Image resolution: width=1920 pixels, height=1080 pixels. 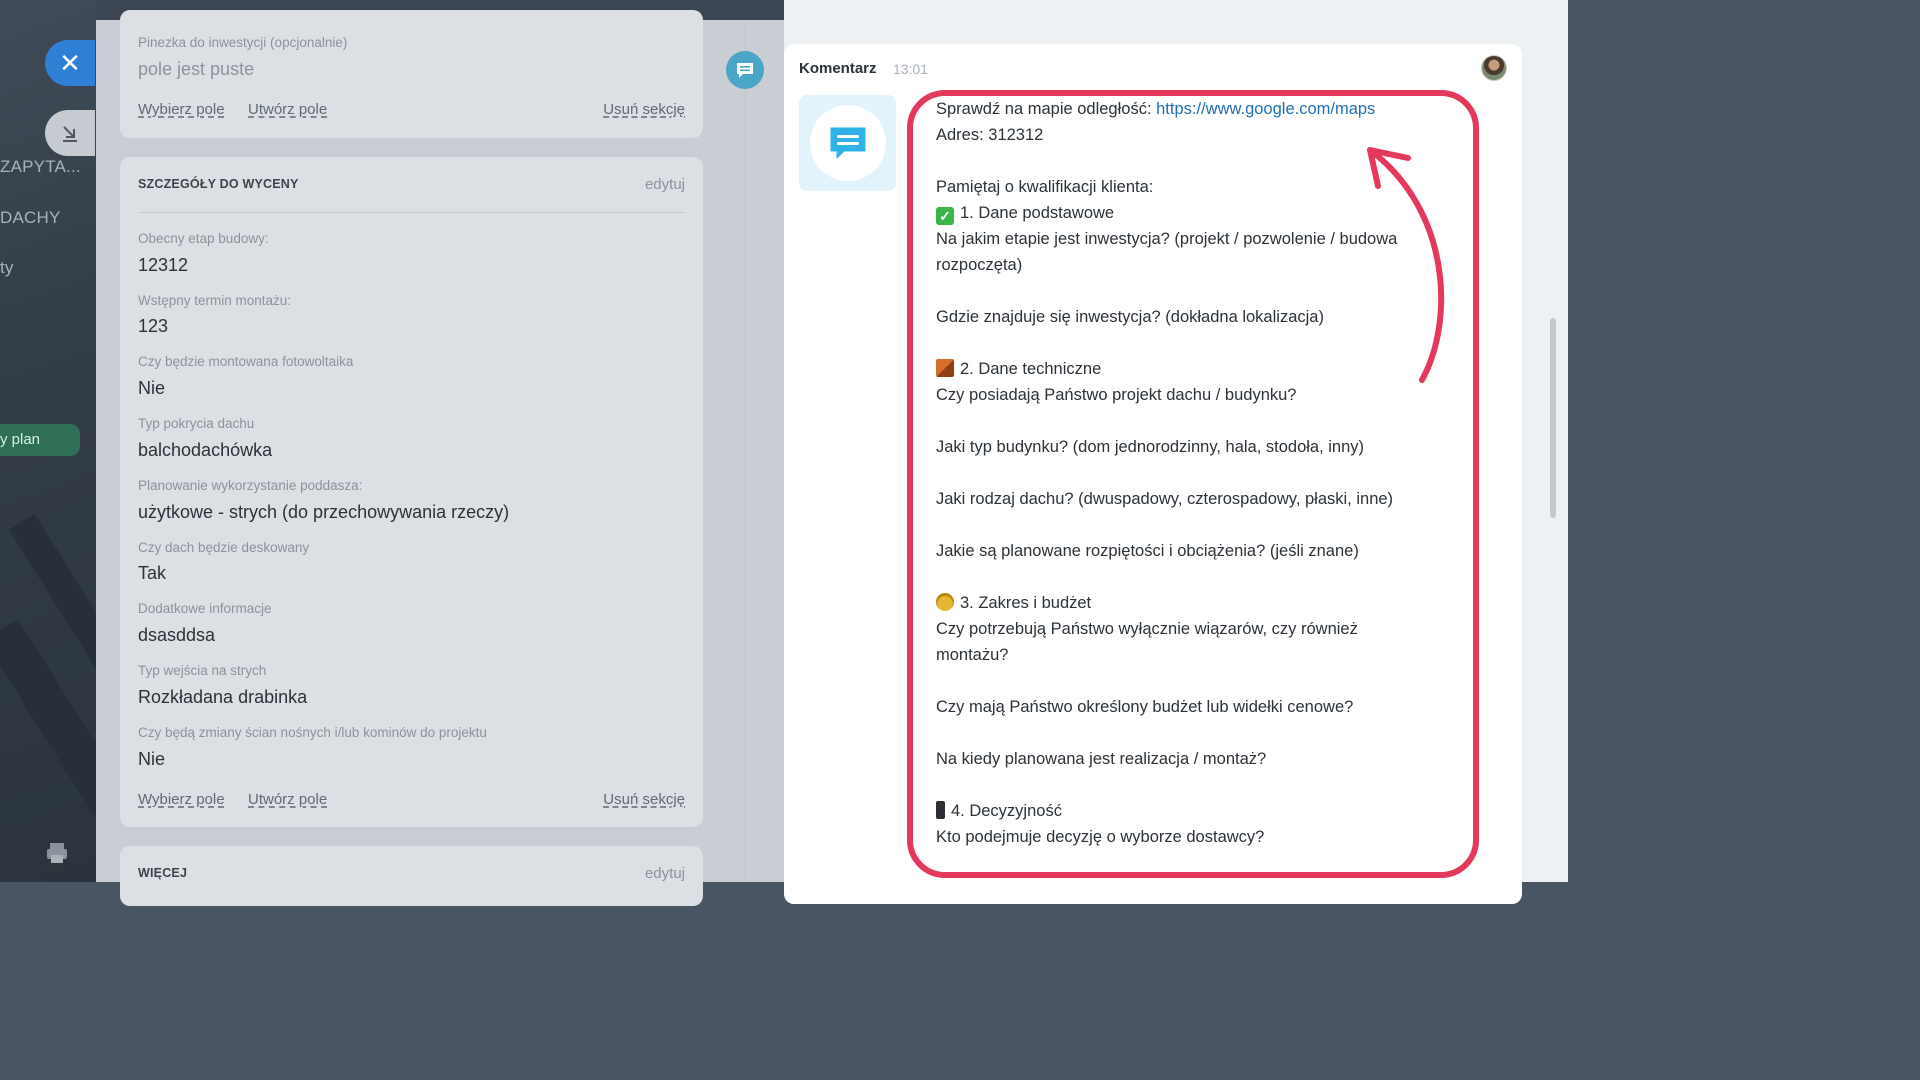 What do you see at coordinates (202, 670) in the screenshot?
I see `field-label: Typ wejścia na strych` at bounding box center [202, 670].